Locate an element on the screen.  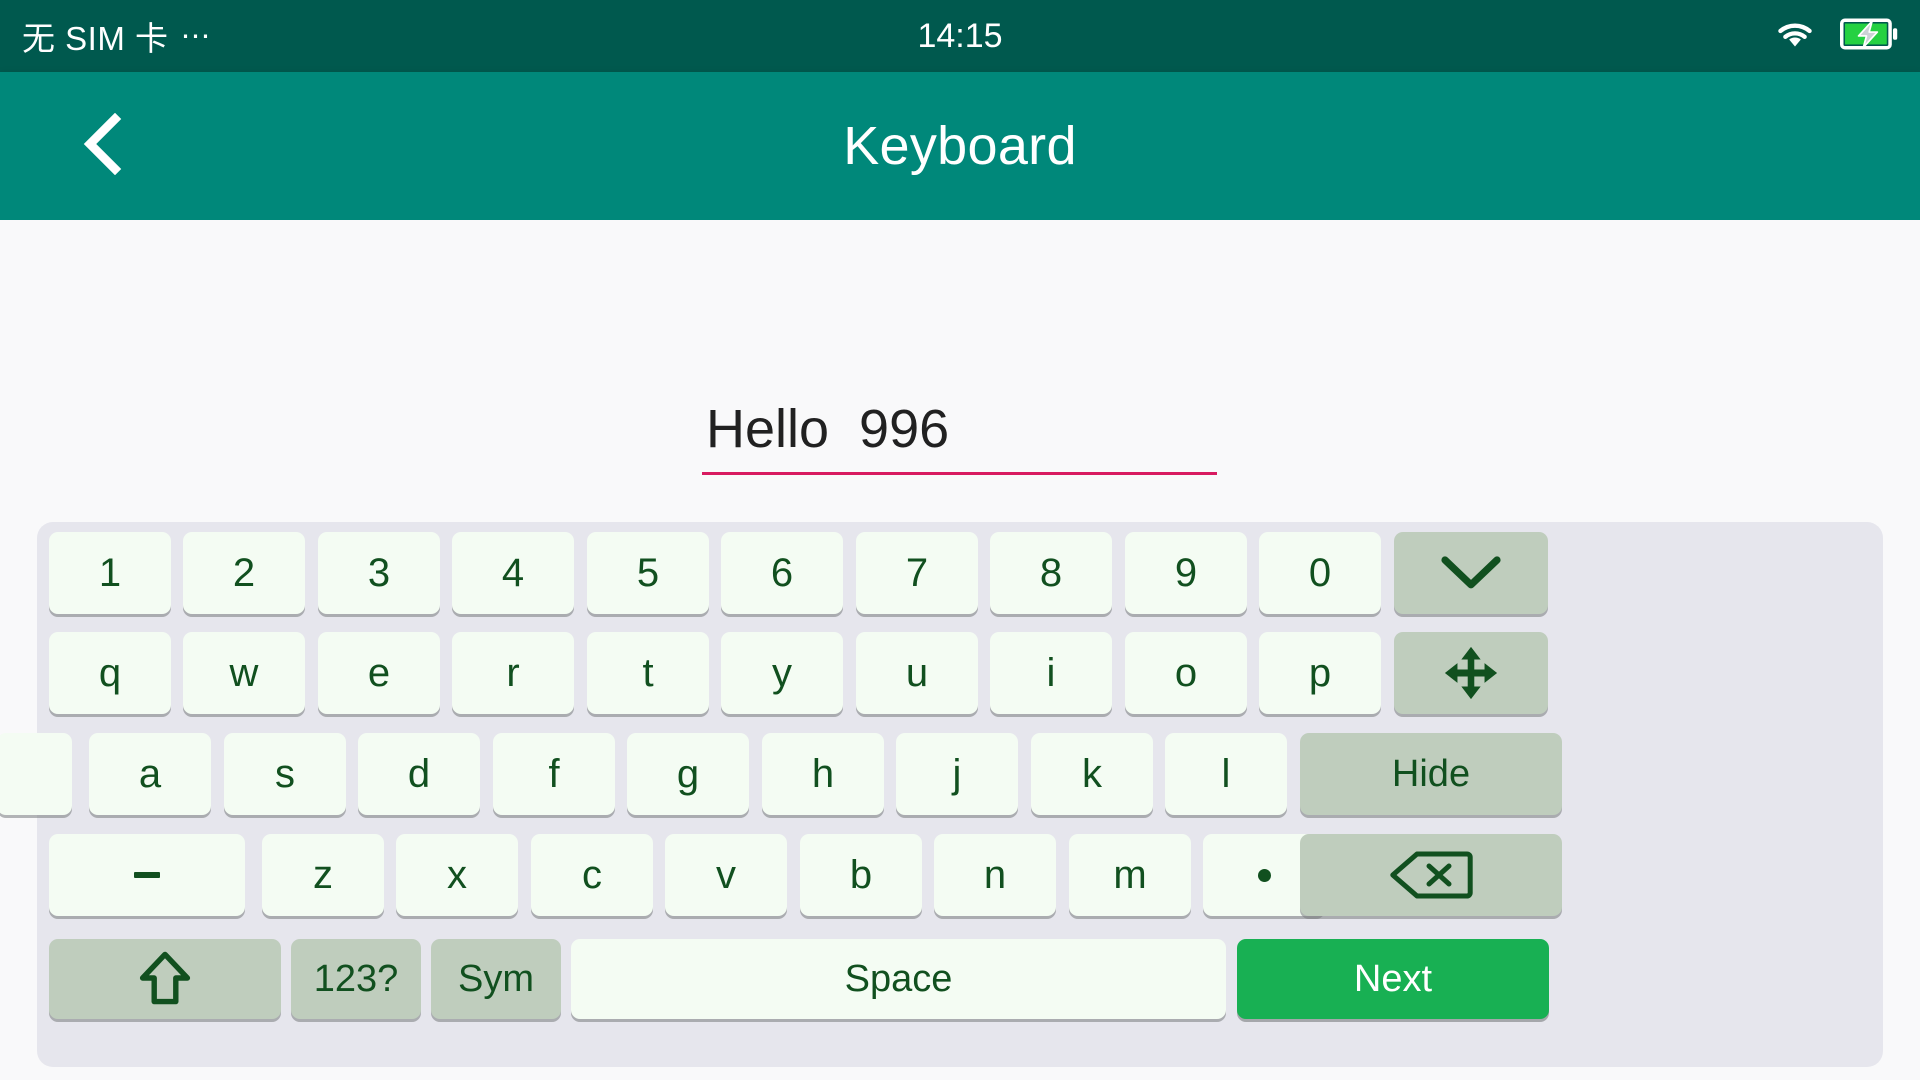
key-space: Space is located at coordinates (898, 979).